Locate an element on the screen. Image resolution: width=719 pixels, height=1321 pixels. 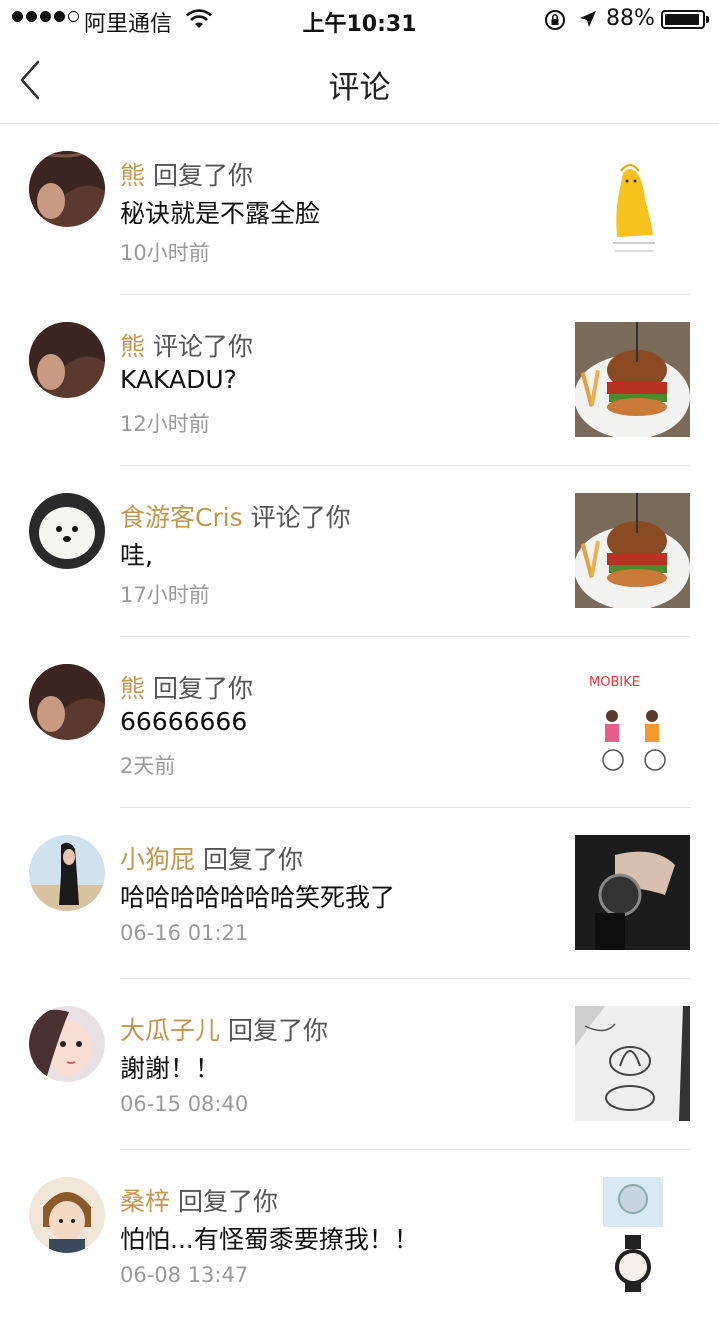
comment-text: 怕怕...有怪蜀黍要撩我！！ is located at coordinates (269, 1239).